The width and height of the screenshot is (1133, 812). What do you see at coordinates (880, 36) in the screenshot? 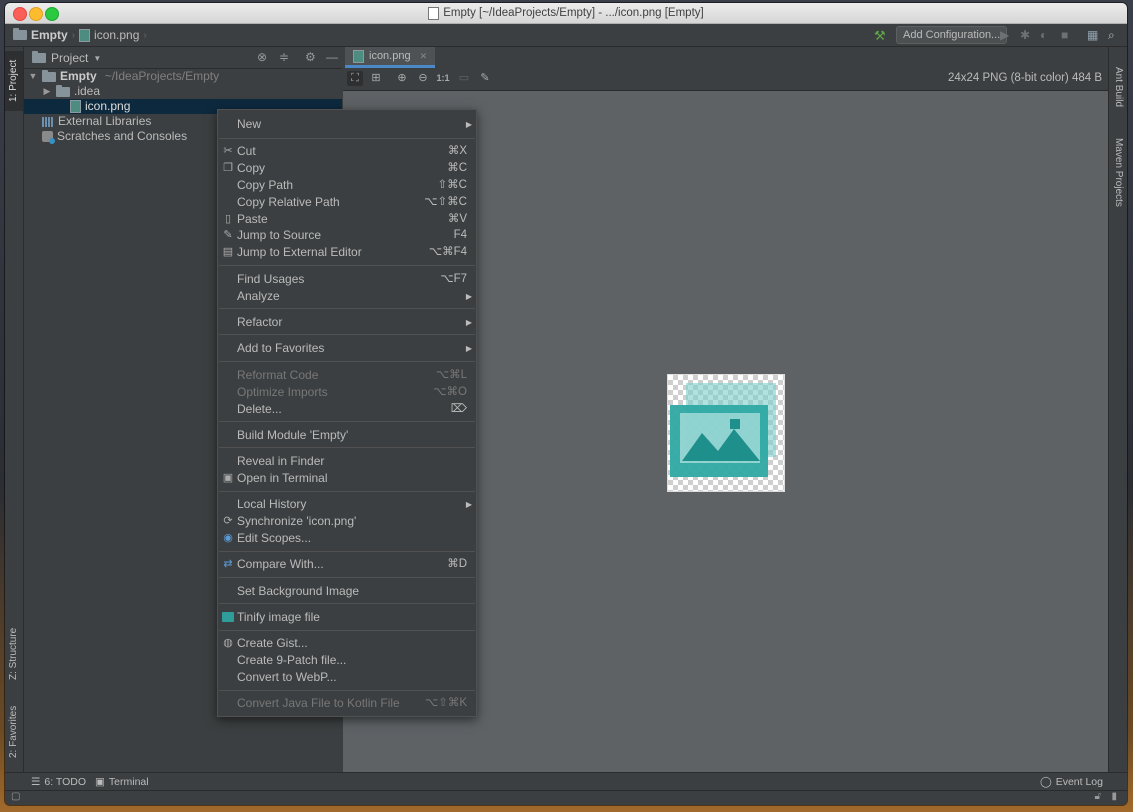
I see `build-hammer-icon: ⚒` at bounding box center [880, 36].